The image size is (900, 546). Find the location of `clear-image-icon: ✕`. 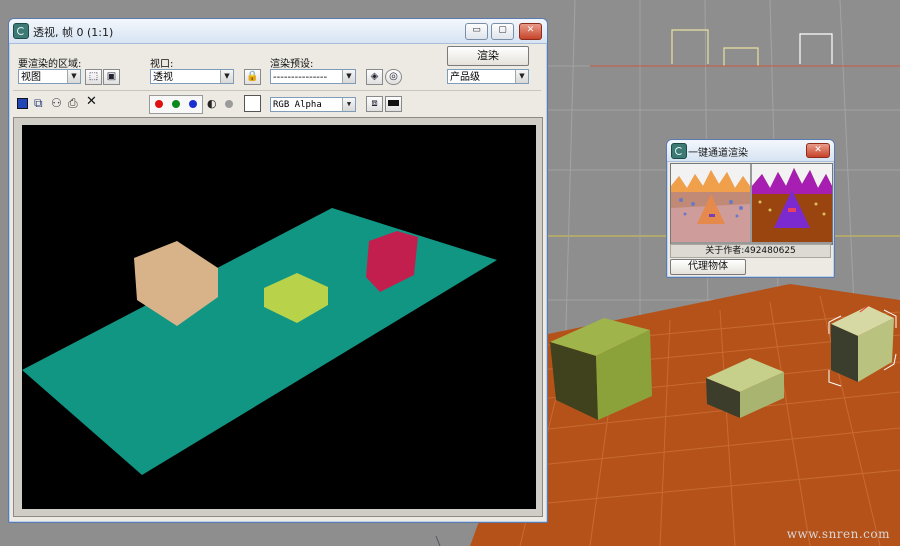

clear-image-icon: ✕ is located at coordinates (91, 102).